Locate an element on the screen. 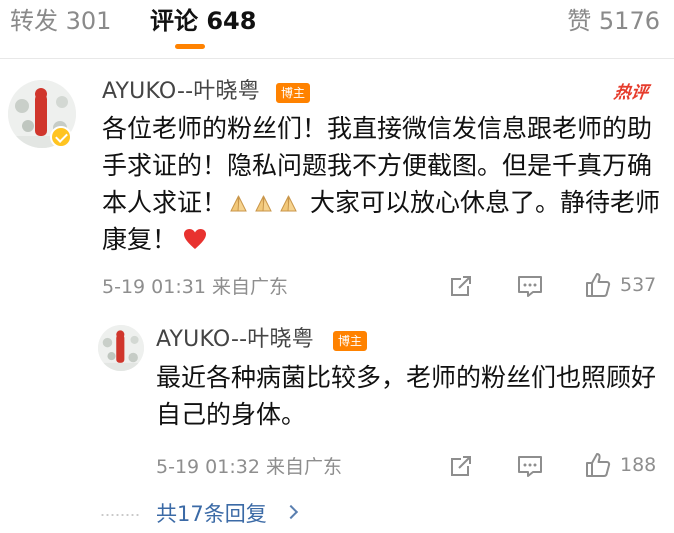  reply-comment-button is located at coordinates (530, 466).